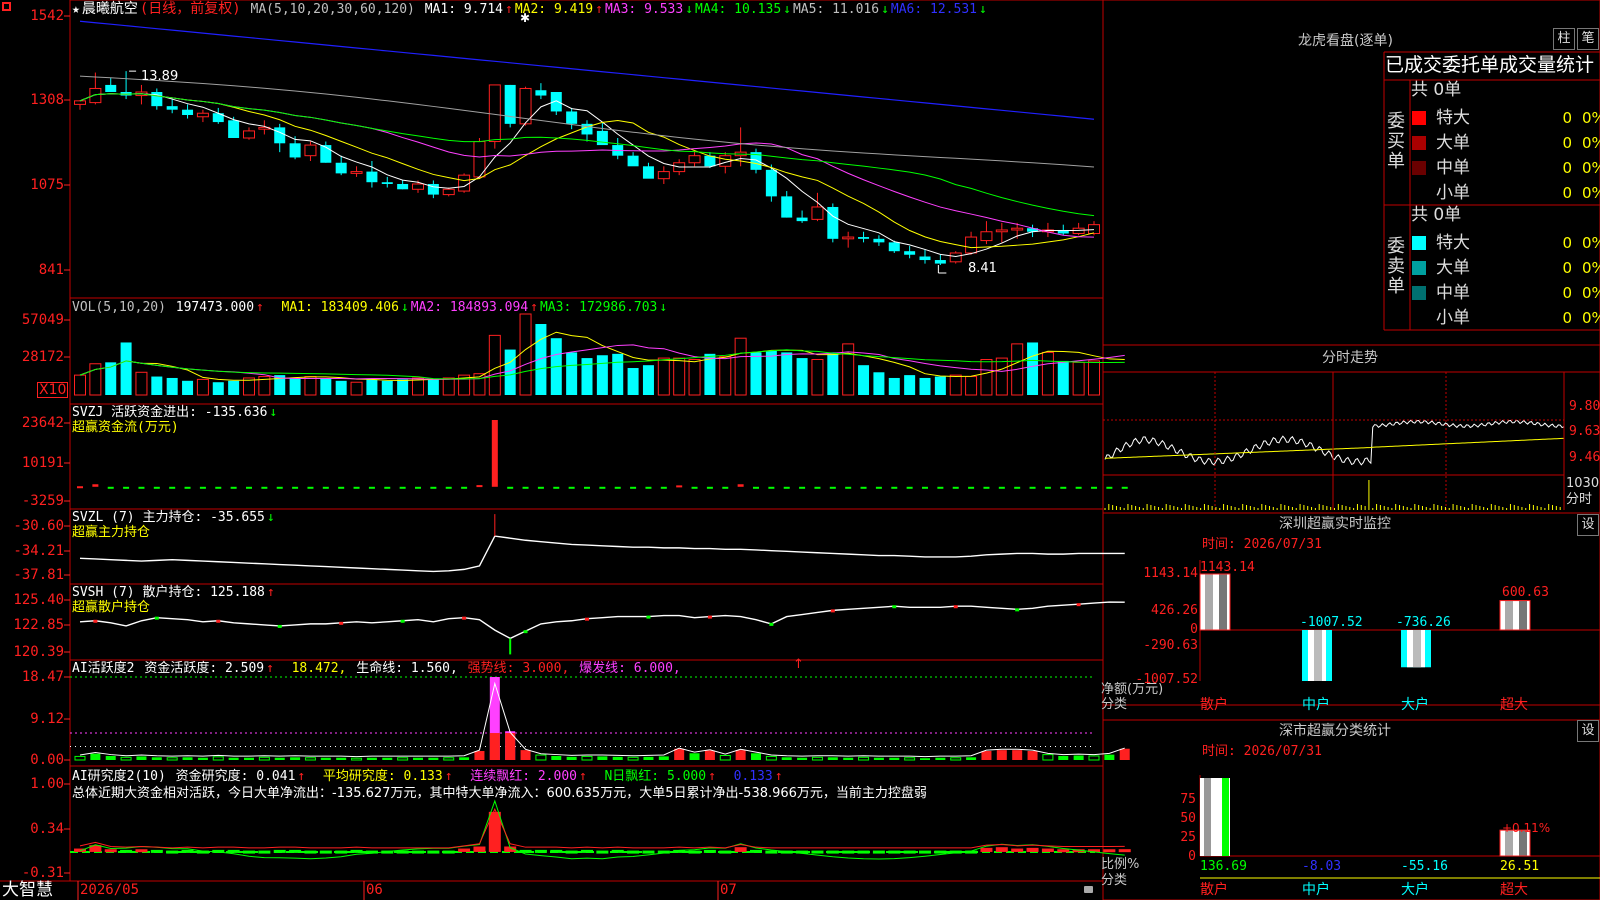 This screenshot has height=900, width=1600. Describe the element at coordinates (1505, 318) in the screenshot. I see `order-row: 小单 0 0%` at that location.